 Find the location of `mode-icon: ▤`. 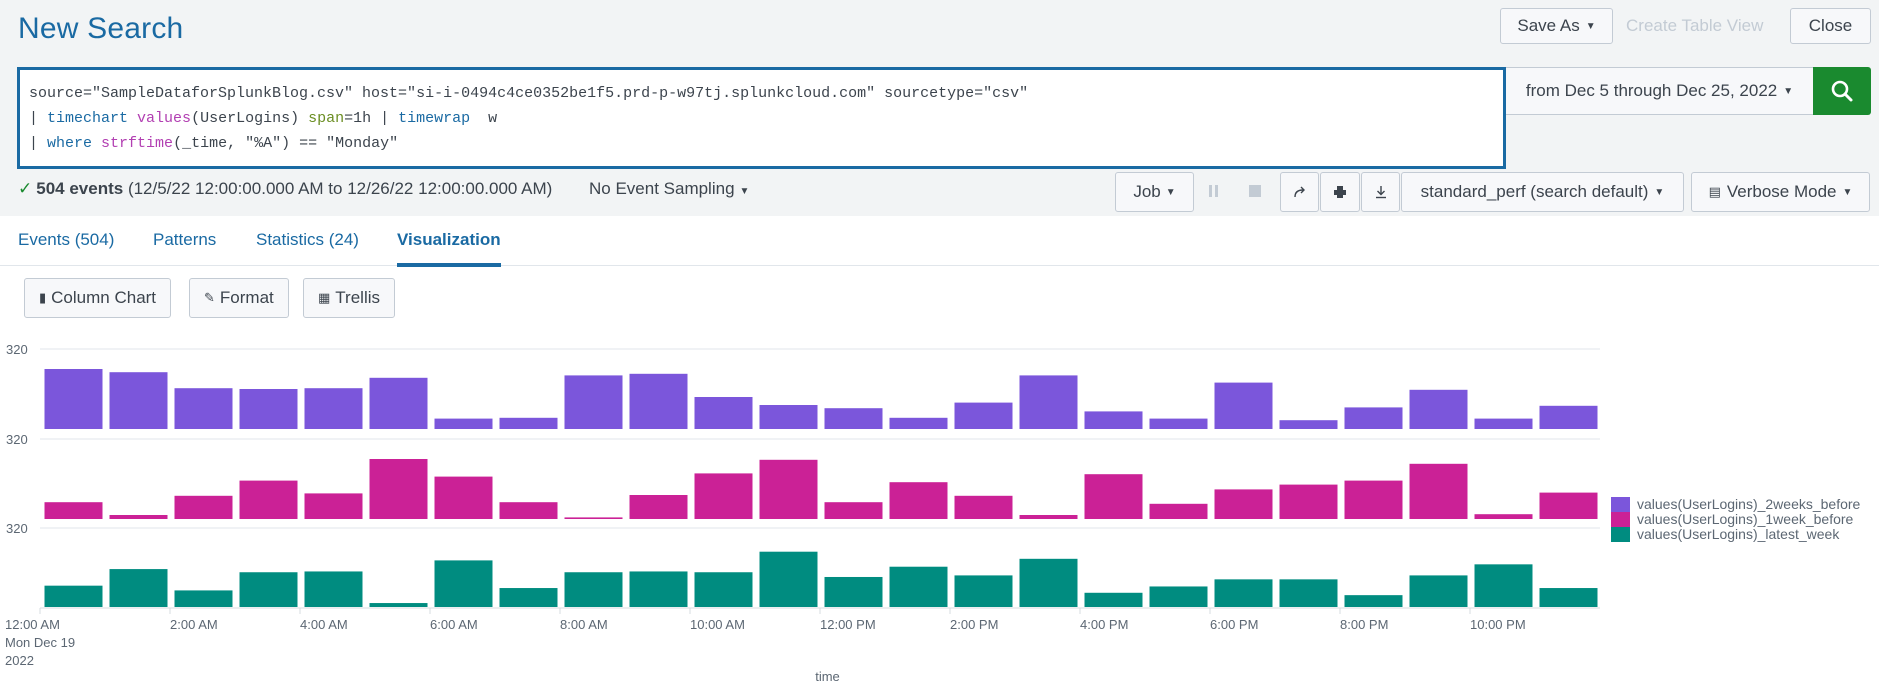

mode-icon: ▤ is located at coordinates (1714, 191).